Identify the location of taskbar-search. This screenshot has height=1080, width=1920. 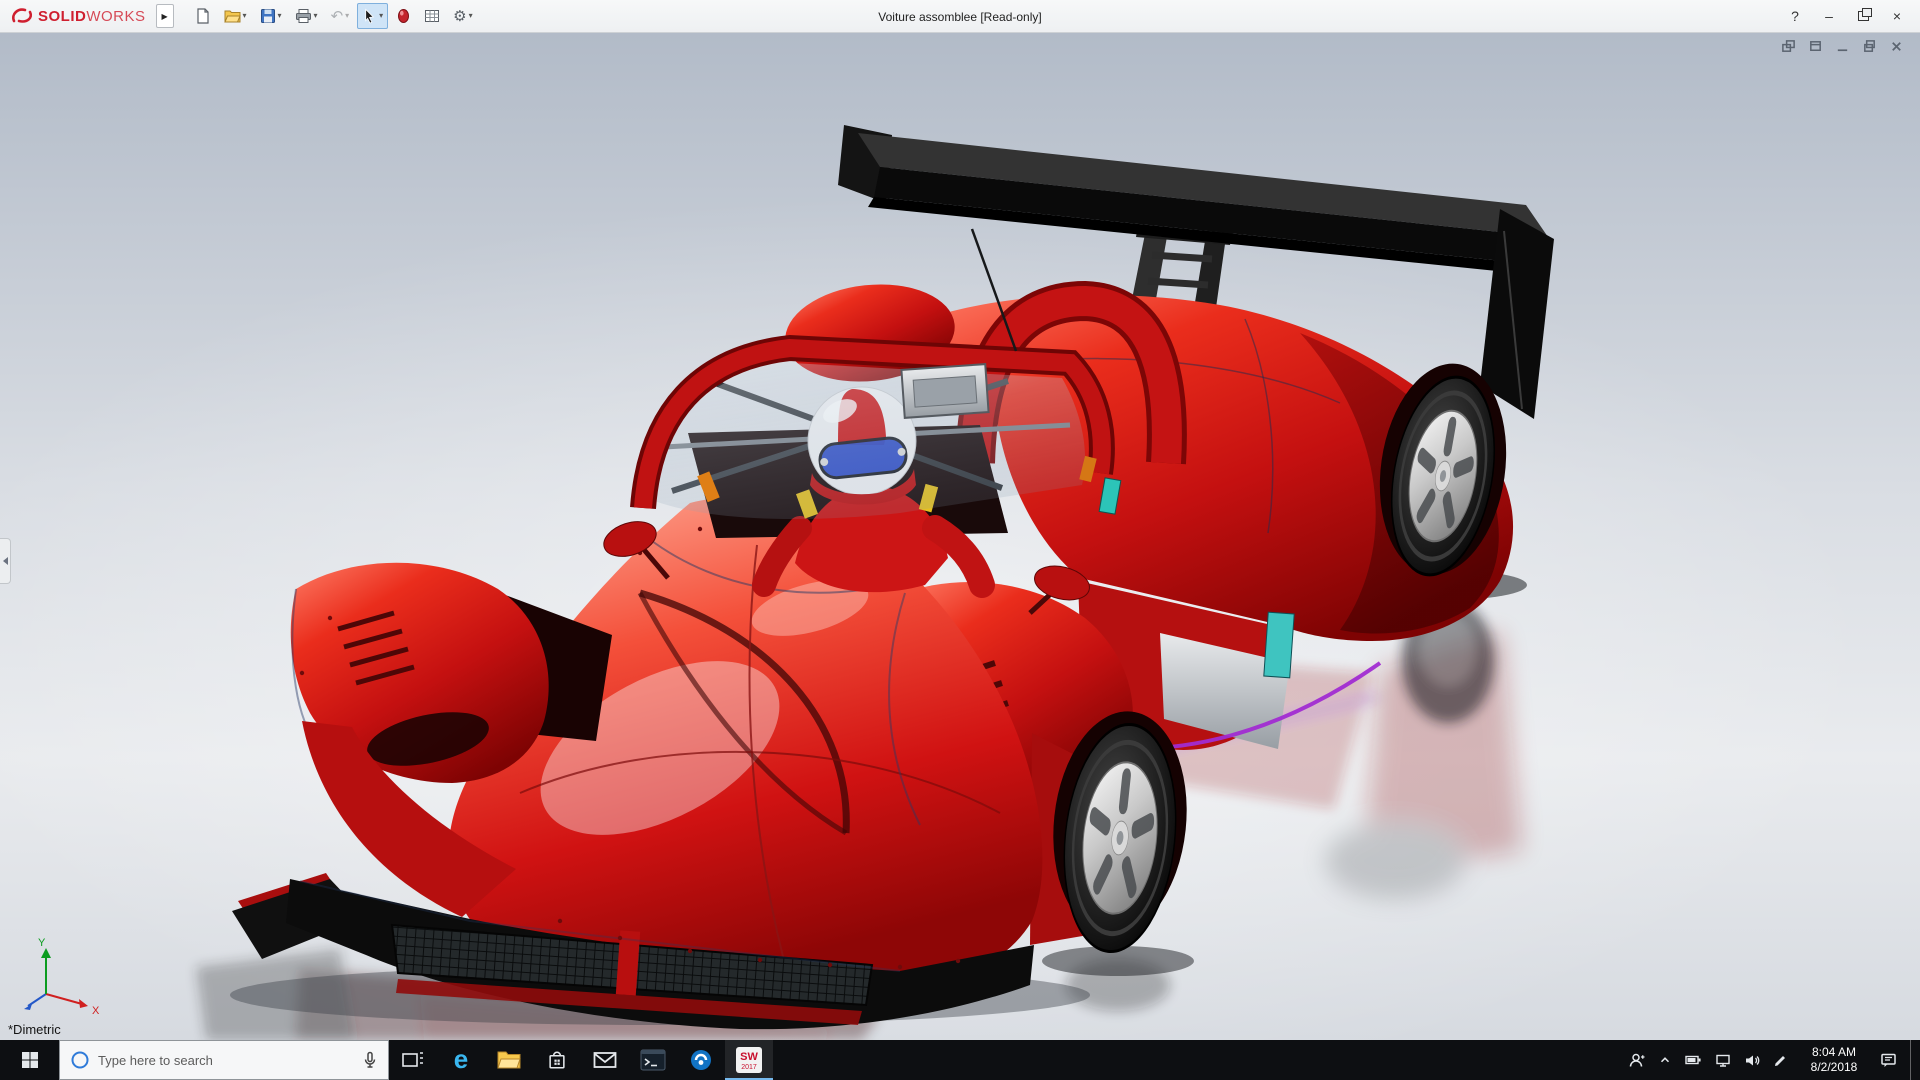
(224, 1060).